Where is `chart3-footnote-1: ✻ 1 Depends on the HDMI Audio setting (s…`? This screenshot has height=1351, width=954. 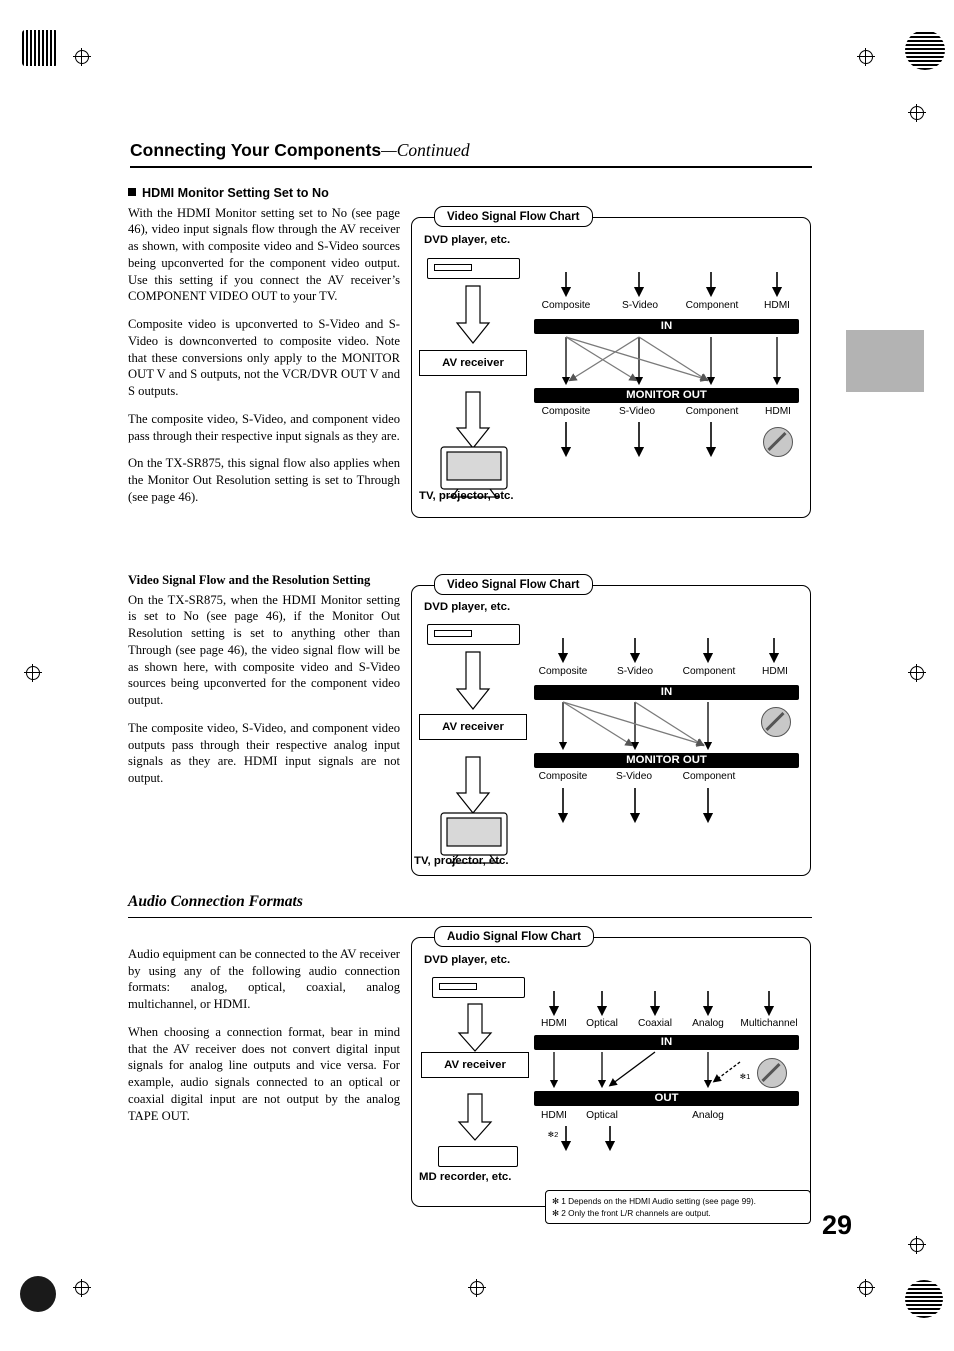
chart3-footnote-1: ✻ 1 Depends on the HDMI Audio setting (s… is located at coordinates (654, 1201).